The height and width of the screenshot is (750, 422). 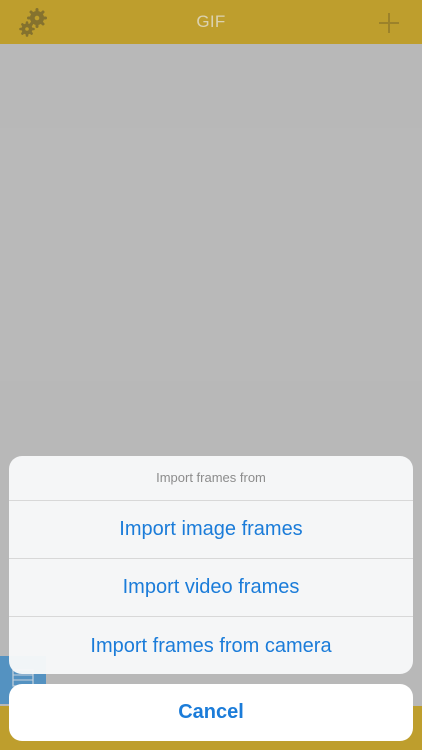 I want to click on cancel-button: Cancel, so click(x=211, y=712).